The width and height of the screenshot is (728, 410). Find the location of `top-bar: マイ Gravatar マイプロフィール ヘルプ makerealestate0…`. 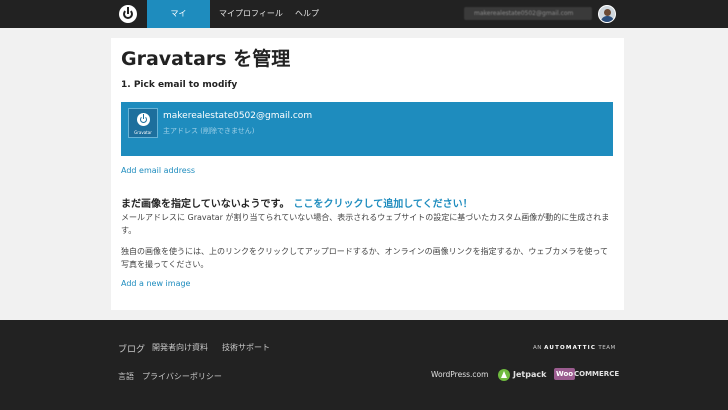

top-bar: マイ Gravatar マイプロフィール ヘルプ makerealestate0… is located at coordinates (364, 23).